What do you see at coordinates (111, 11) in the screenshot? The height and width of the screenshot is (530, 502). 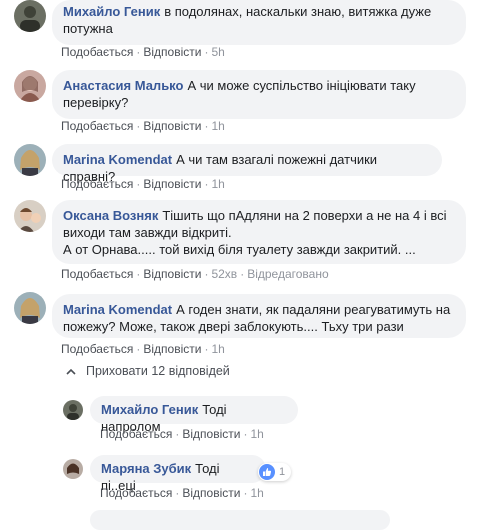 I see `comment-author: Михайло Геник` at bounding box center [111, 11].